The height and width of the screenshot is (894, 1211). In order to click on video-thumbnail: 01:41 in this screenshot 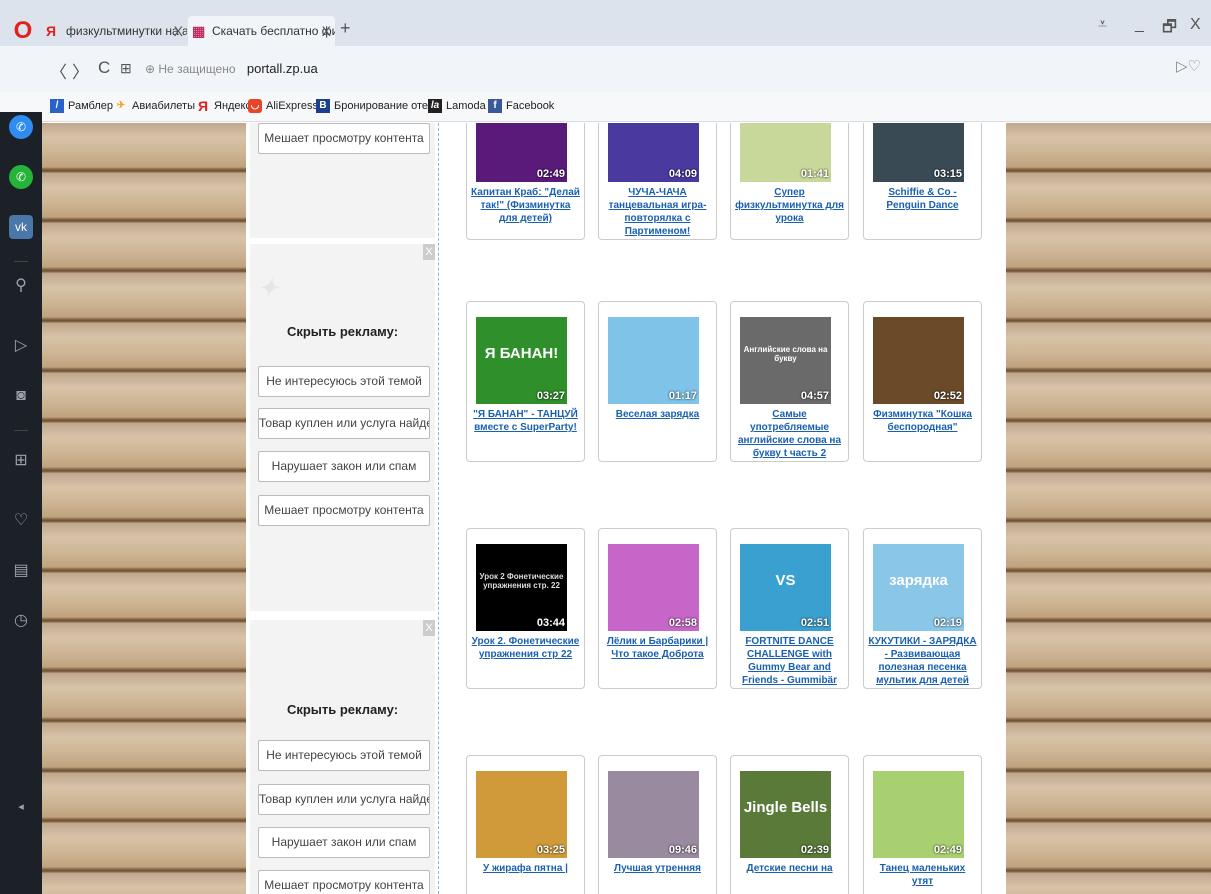, I will do `click(785, 152)`.